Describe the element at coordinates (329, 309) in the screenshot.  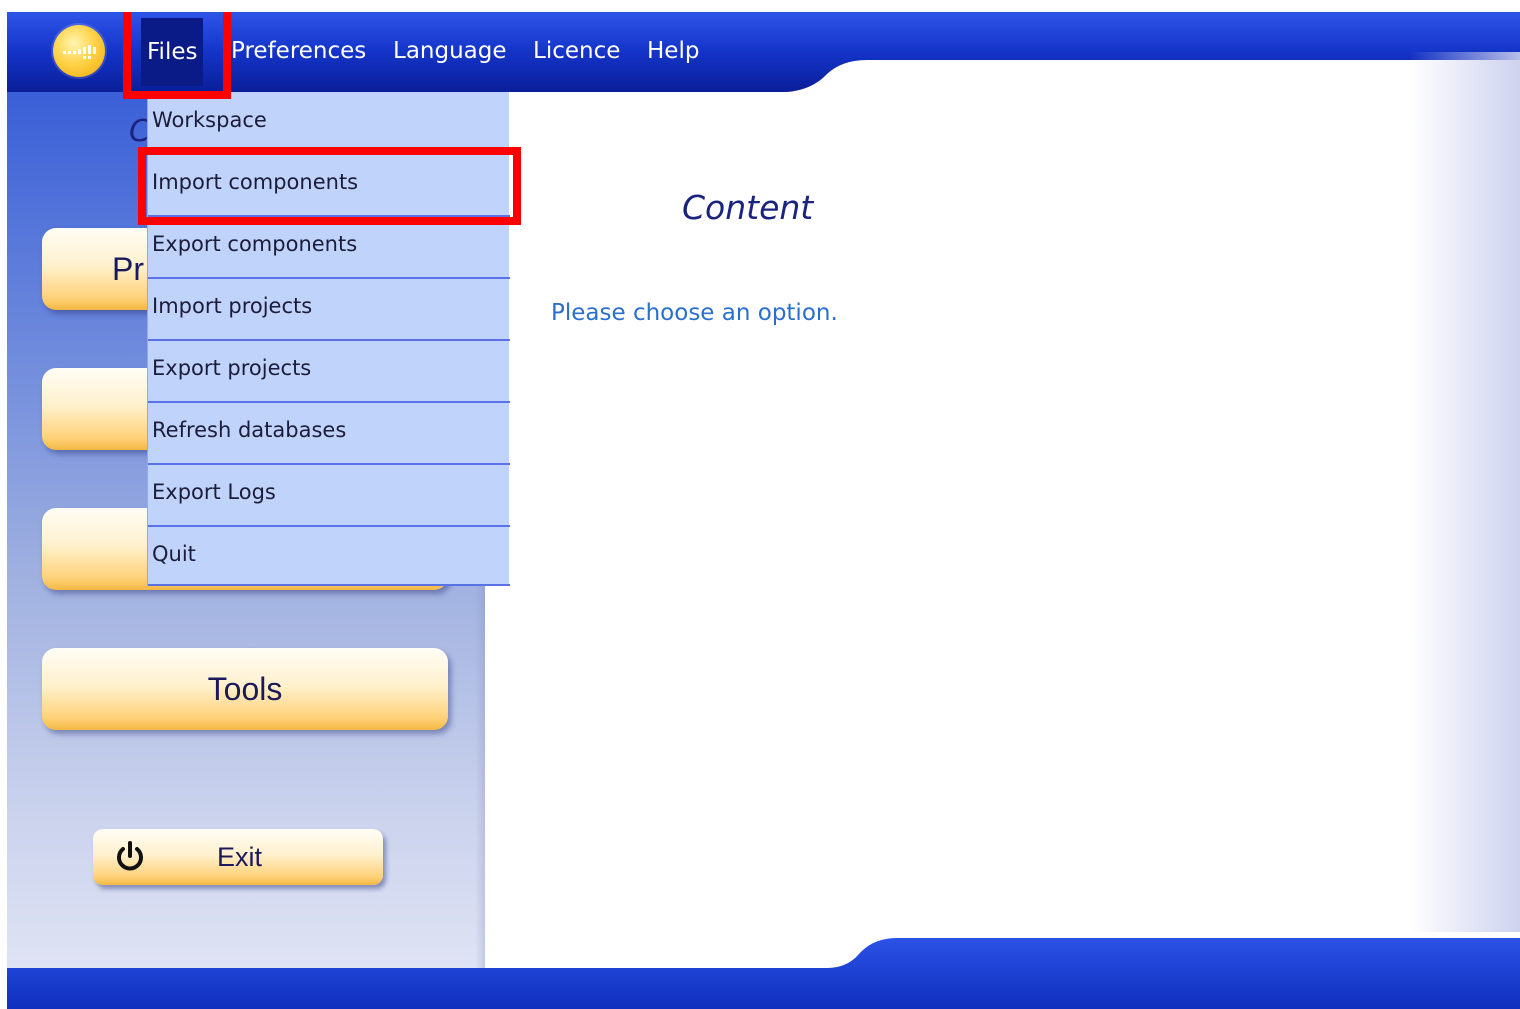
I see `menu-item-import-projects: Import projects` at that location.